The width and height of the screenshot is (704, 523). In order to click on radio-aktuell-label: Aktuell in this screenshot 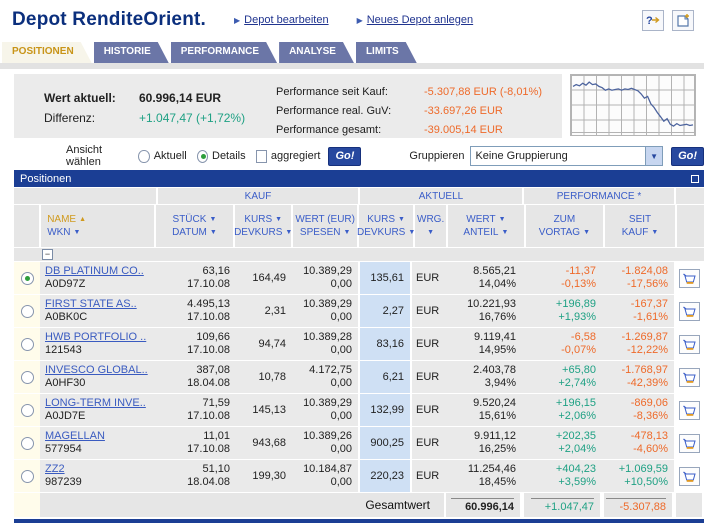, I will do `click(170, 156)`.